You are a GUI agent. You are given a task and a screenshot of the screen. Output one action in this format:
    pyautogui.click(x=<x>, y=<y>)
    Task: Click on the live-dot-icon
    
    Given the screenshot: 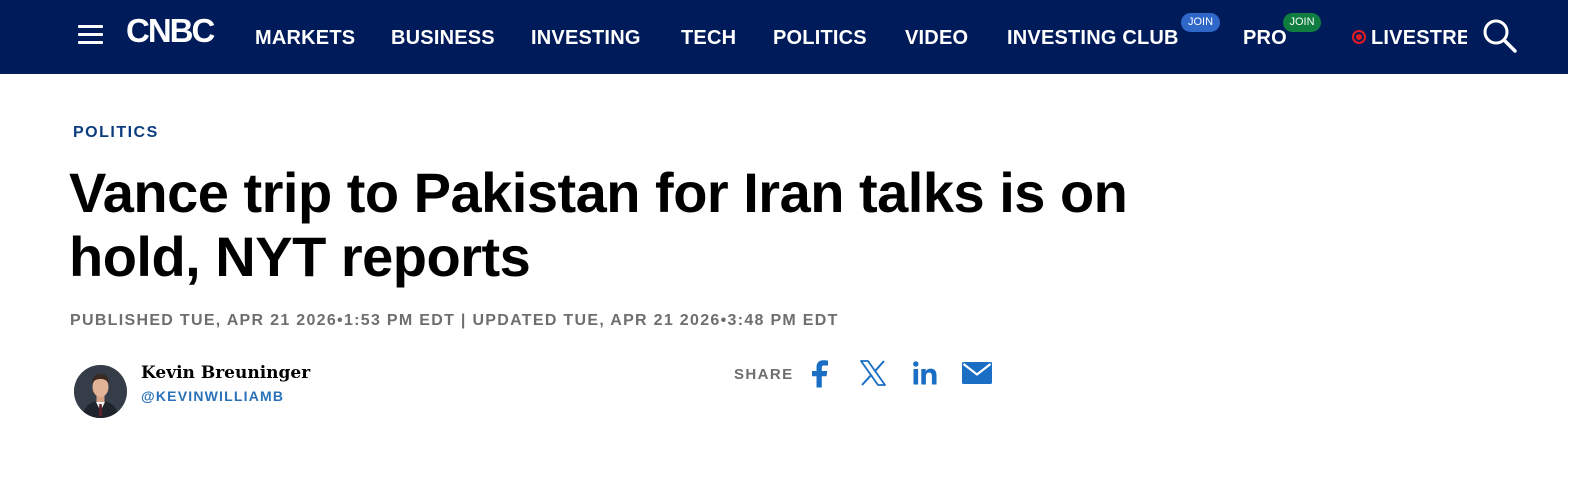 What is the action you would take?
    pyautogui.click(x=1359, y=37)
    